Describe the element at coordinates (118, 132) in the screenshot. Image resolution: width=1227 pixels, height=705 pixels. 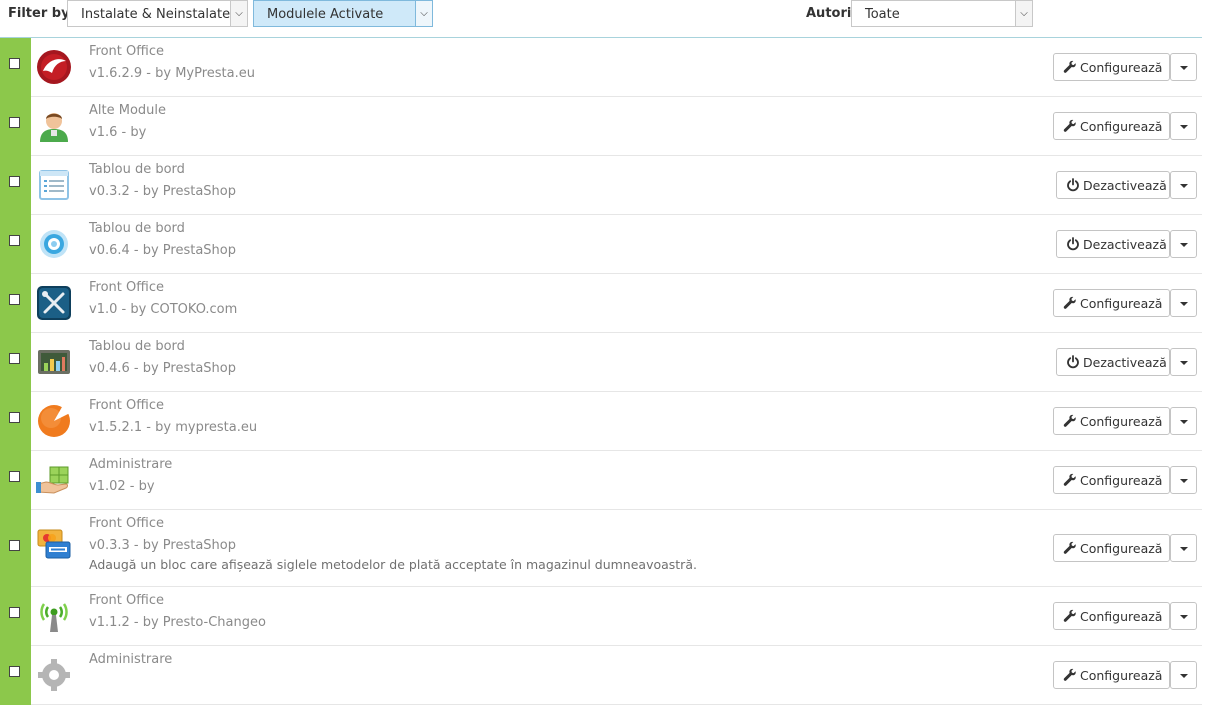
I see `module-version: v1.6 - by` at that location.